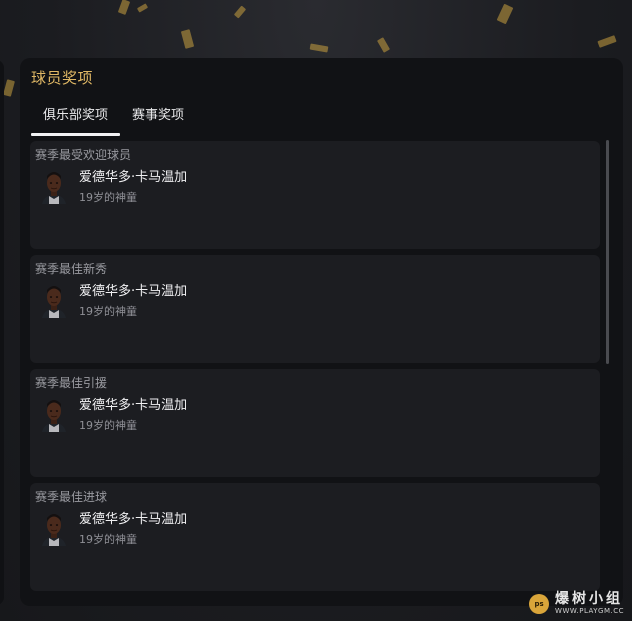  I want to click on watermark-url: WWW.PLAYGM.CC, so click(589, 611).